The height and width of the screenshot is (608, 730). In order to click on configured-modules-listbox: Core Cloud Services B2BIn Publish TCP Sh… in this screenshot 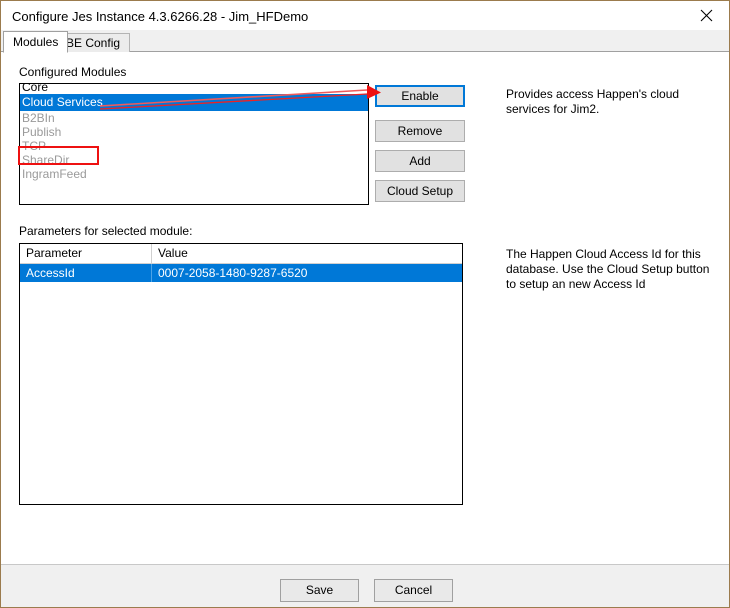, I will do `click(194, 144)`.